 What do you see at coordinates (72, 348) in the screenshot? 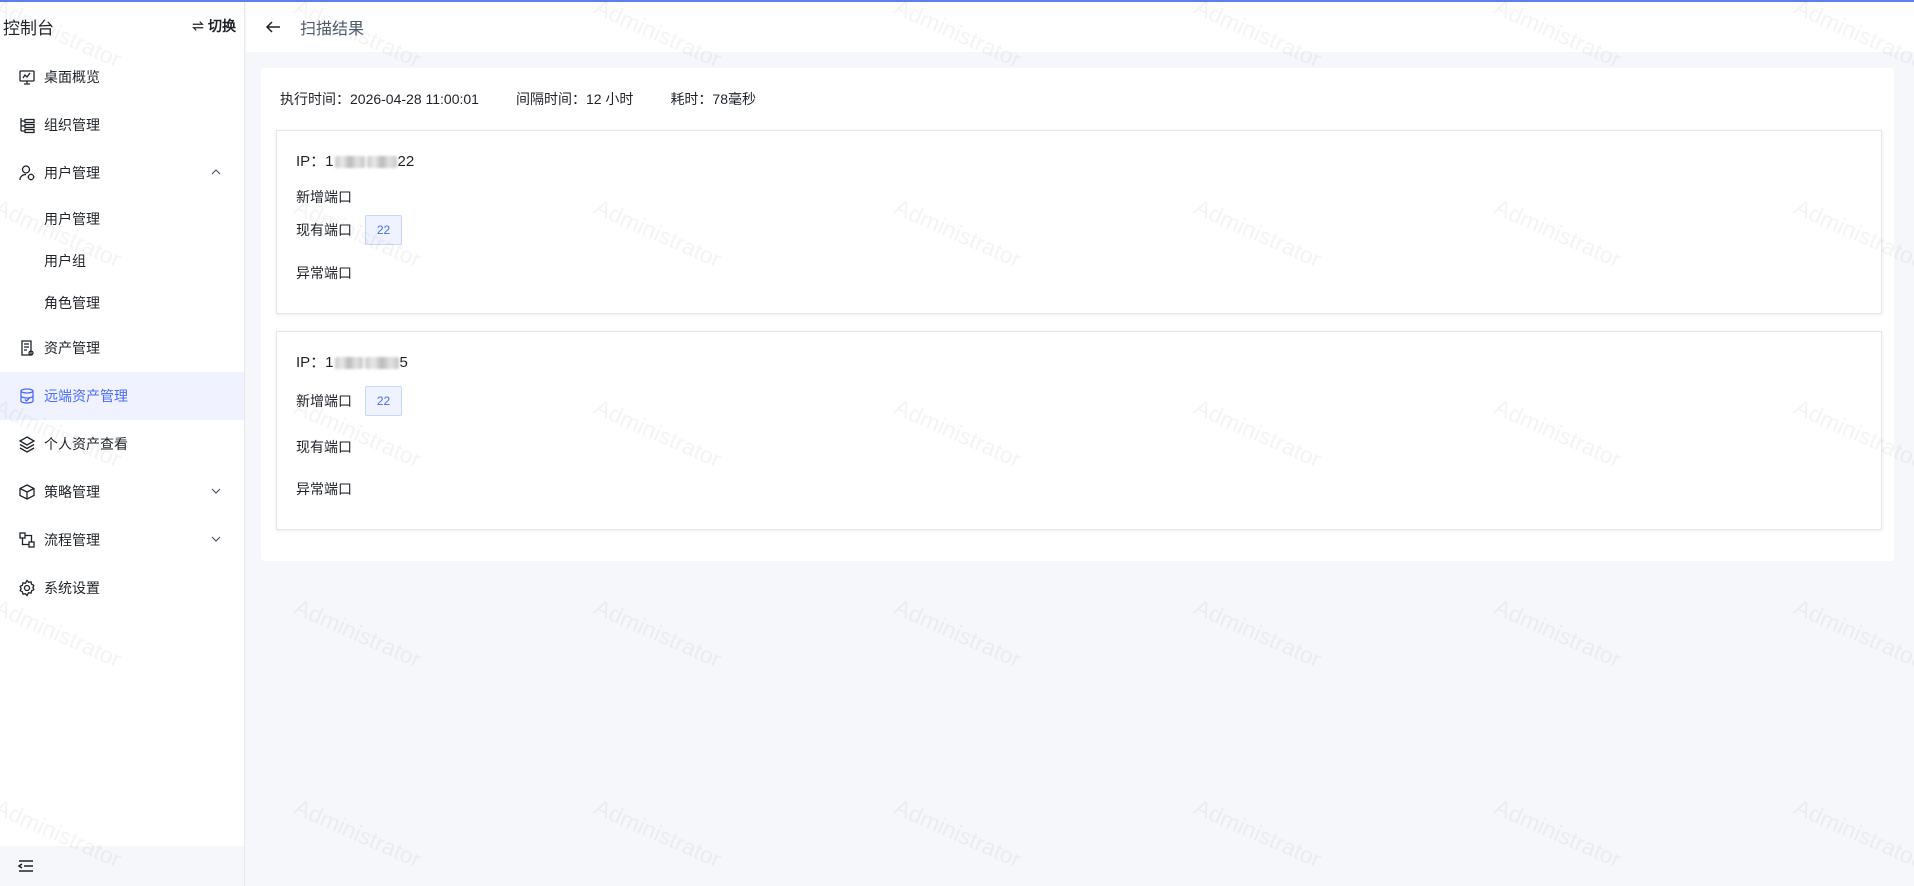
I see `sidebar-item-label: 资产管理` at bounding box center [72, 348].